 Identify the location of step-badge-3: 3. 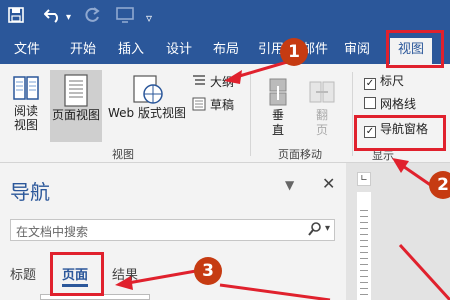
(208, 271).